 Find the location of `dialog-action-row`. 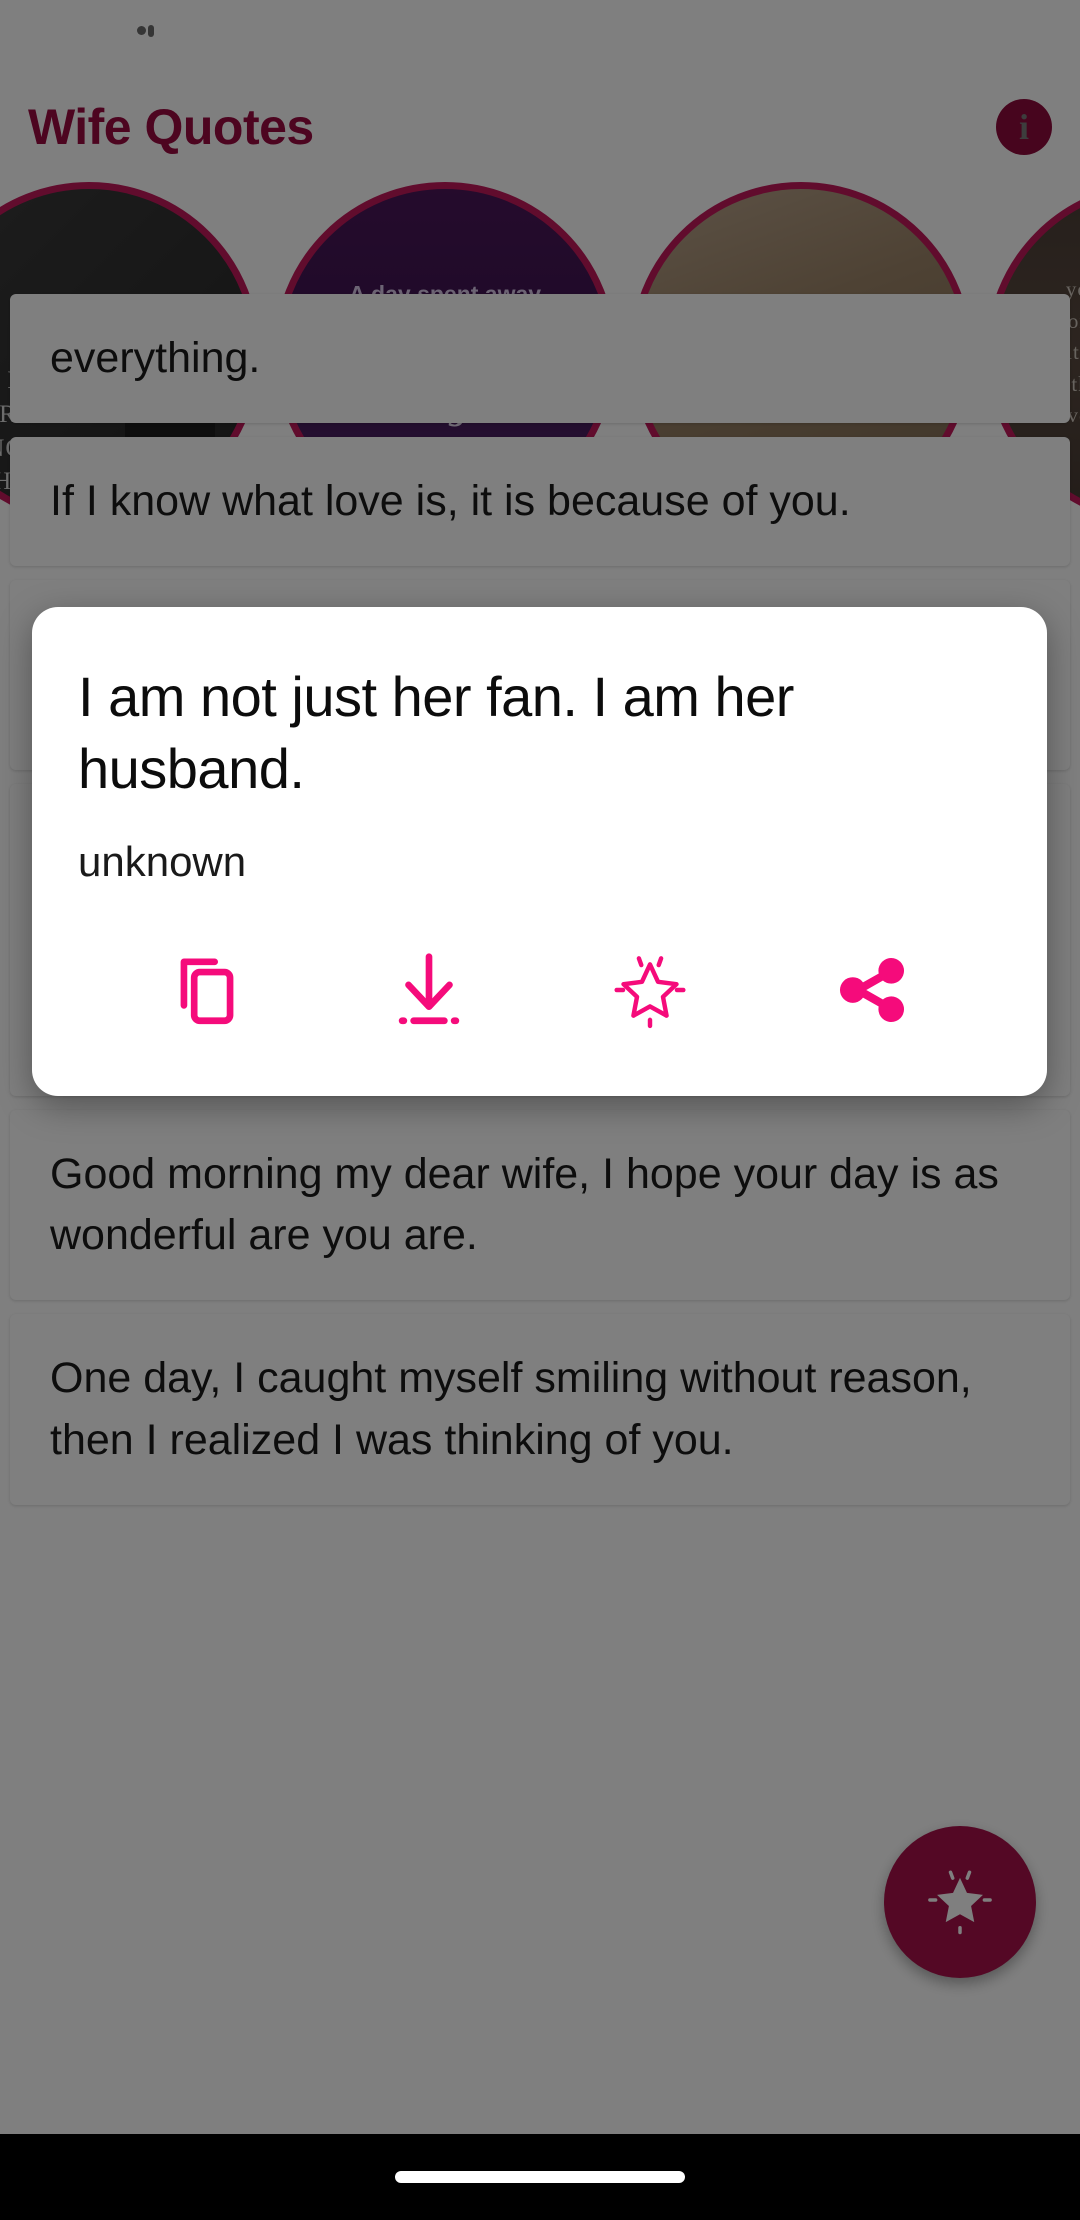

dialog-action-row is located at coordinates (539, 990).